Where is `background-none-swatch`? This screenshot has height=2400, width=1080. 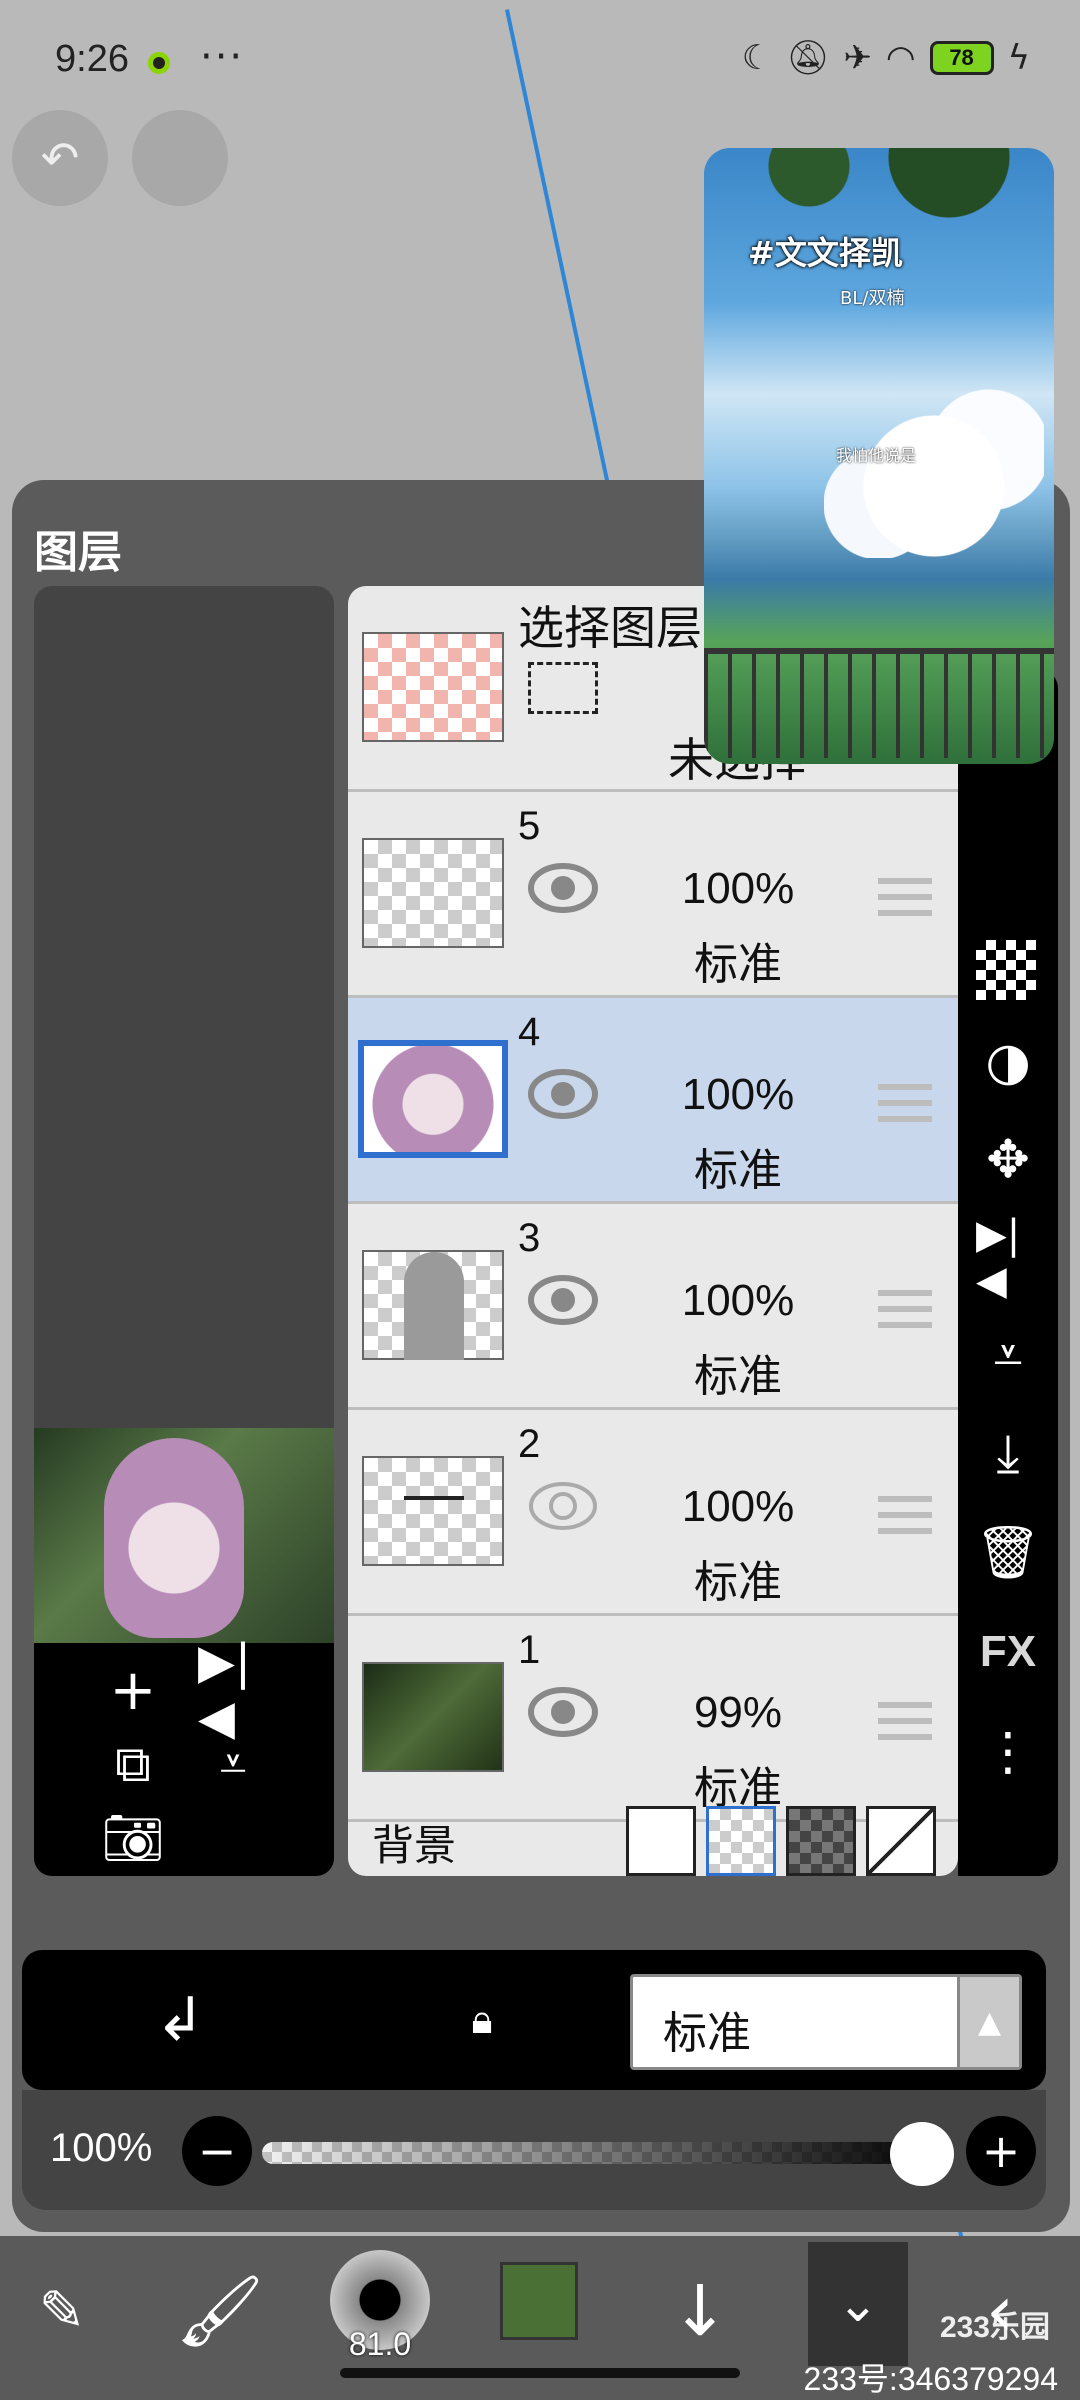
background-none-swatch is located at coordinates (901, 1841).